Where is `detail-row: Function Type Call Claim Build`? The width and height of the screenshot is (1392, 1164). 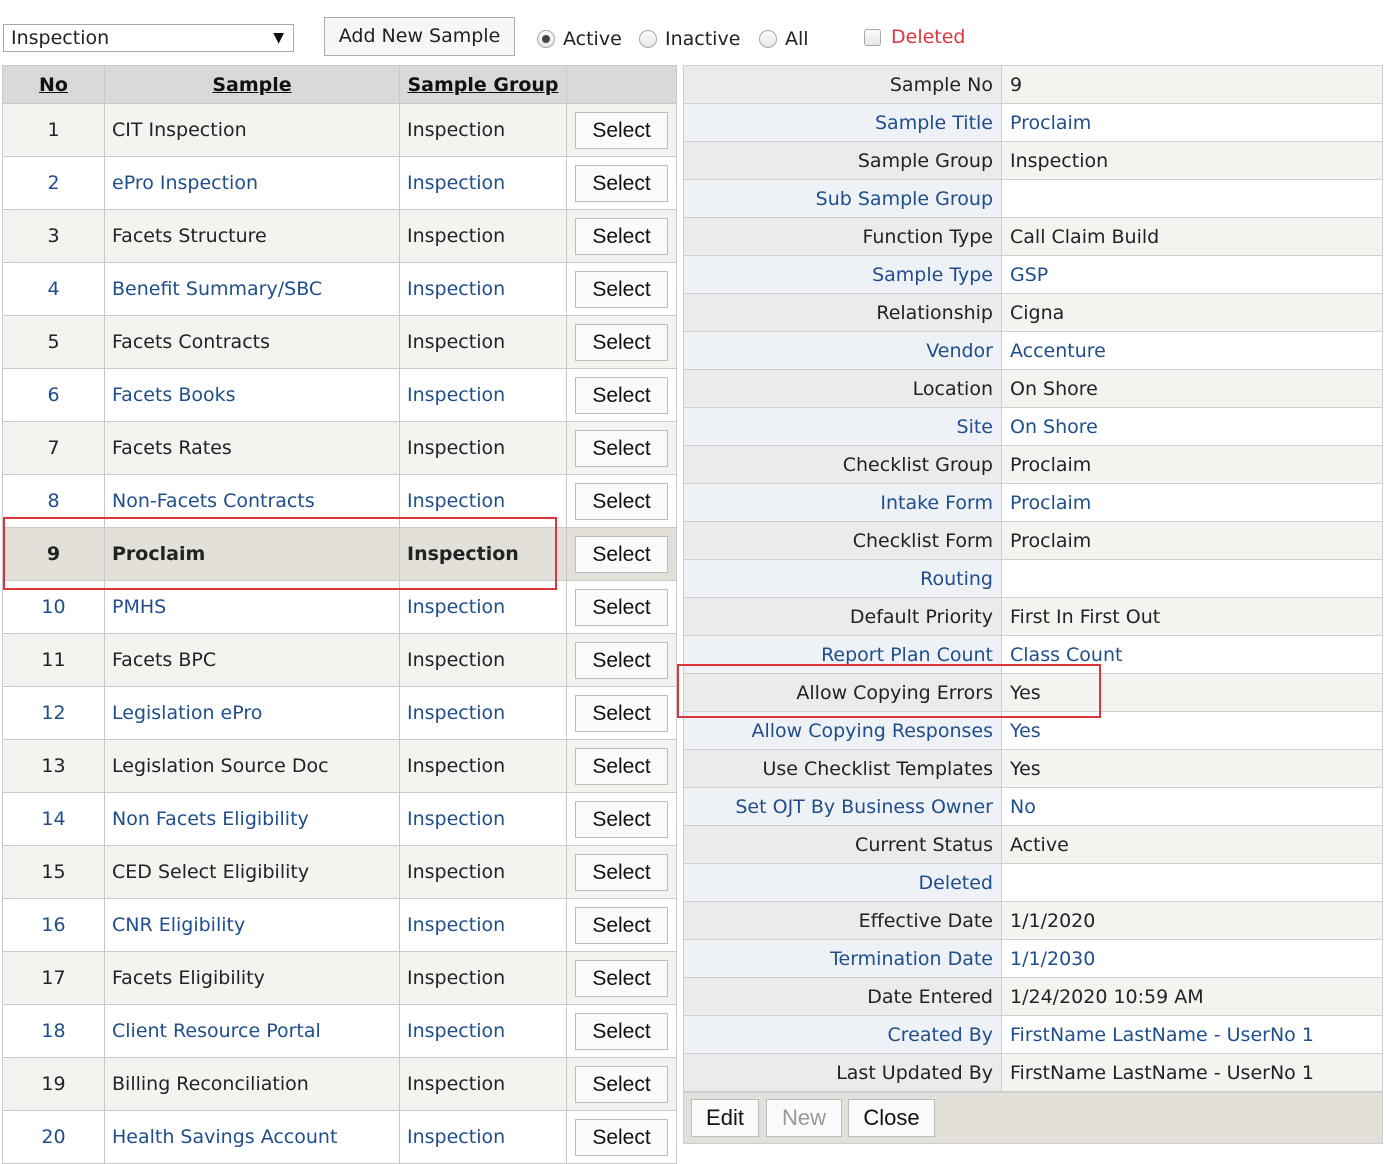 detail-row: Function Type Call Claim Build is located at coordinates (1033, 236).